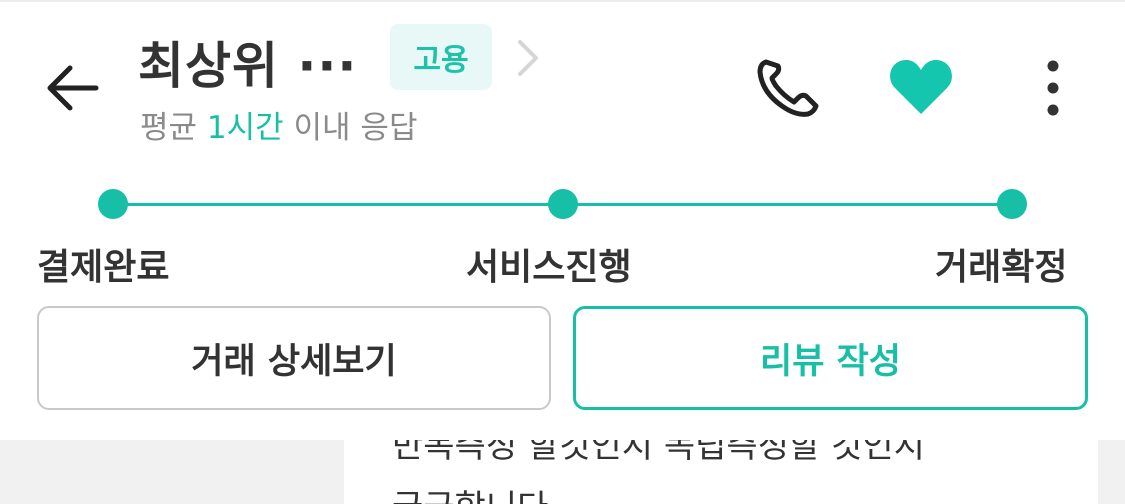 Image resolution: width=1125 pixels, height=504 pixels. I want to click on heart-icon, so click(921, 87).